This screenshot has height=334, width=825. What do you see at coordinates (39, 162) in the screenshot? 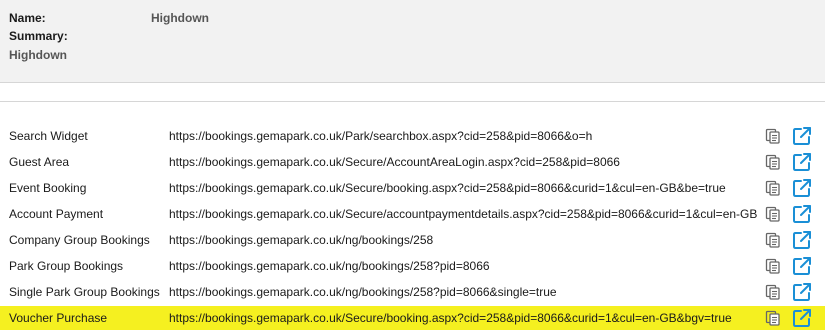
I see `link-label: Guest Area` at bounding box center [39, 162].